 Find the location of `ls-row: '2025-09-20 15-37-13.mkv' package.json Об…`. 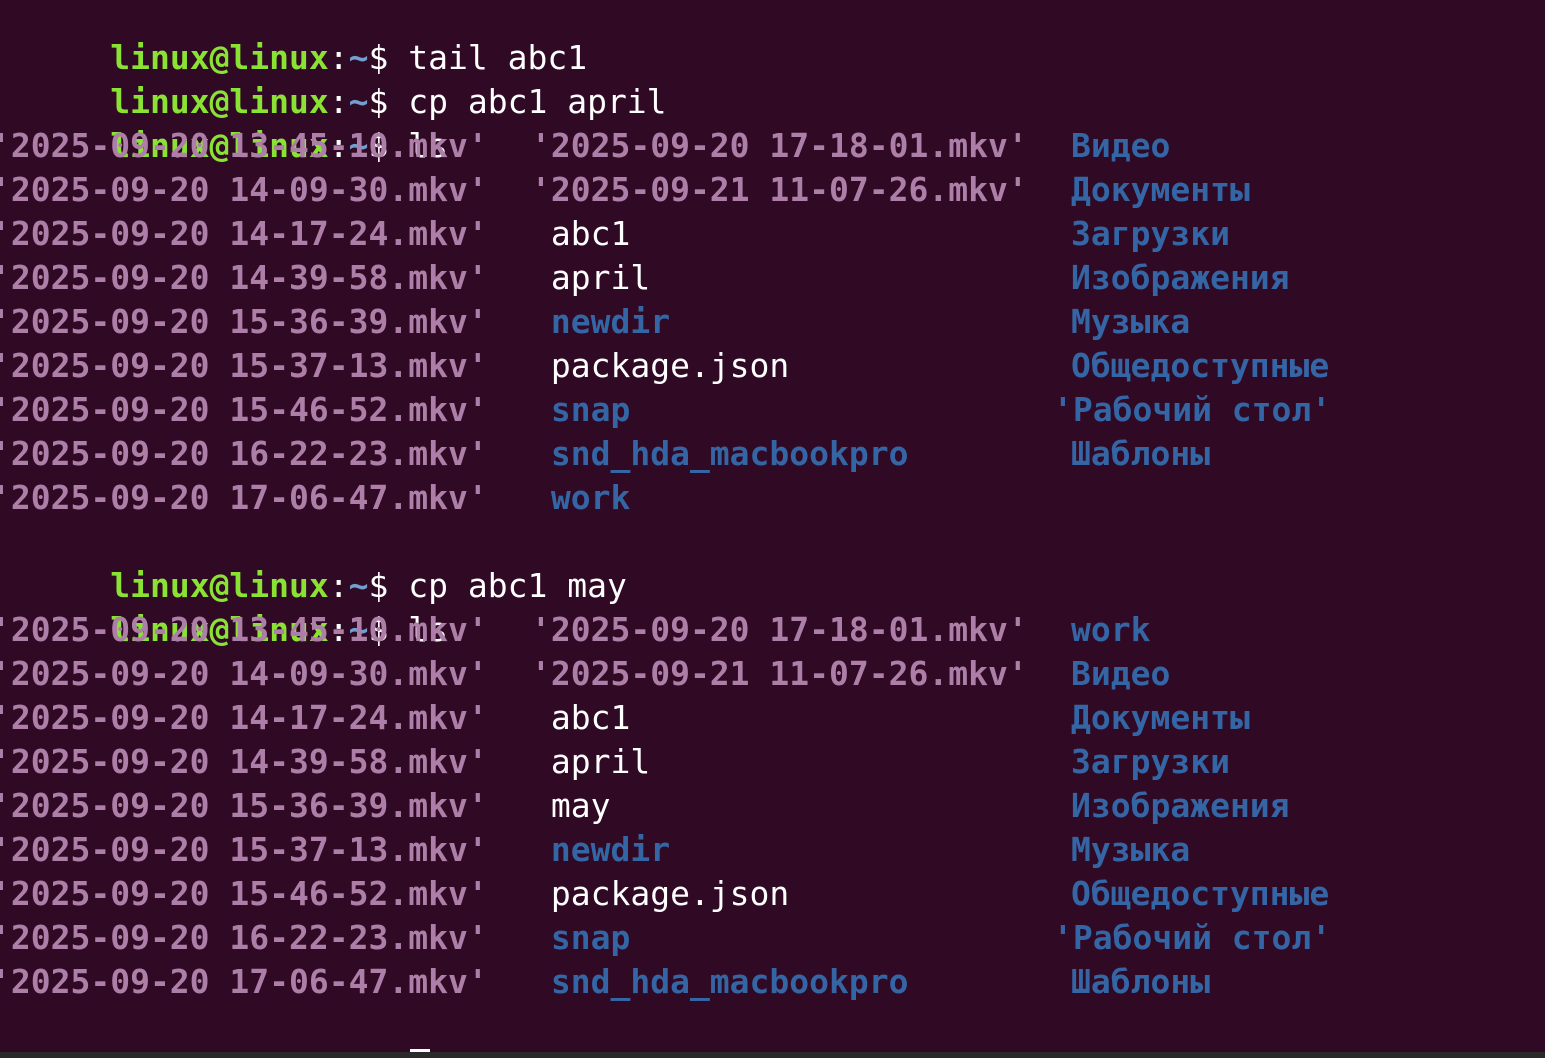

ls-row: '2025-09-20 15-37-13.mkv' package.json Об… is located at coordinates (772, 366).